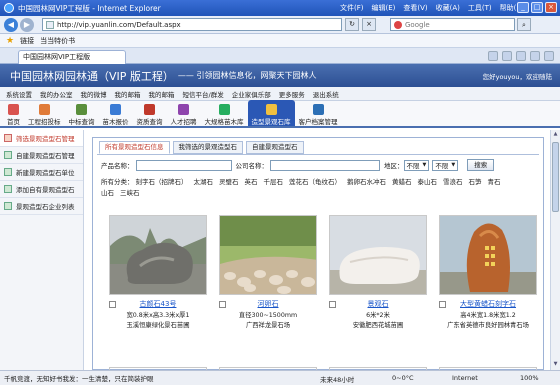 This screenshot has height=385, width=560. Describe the element at coordinates (475, 182) in the screenshot. I see `category-link: 石笋` at that location.